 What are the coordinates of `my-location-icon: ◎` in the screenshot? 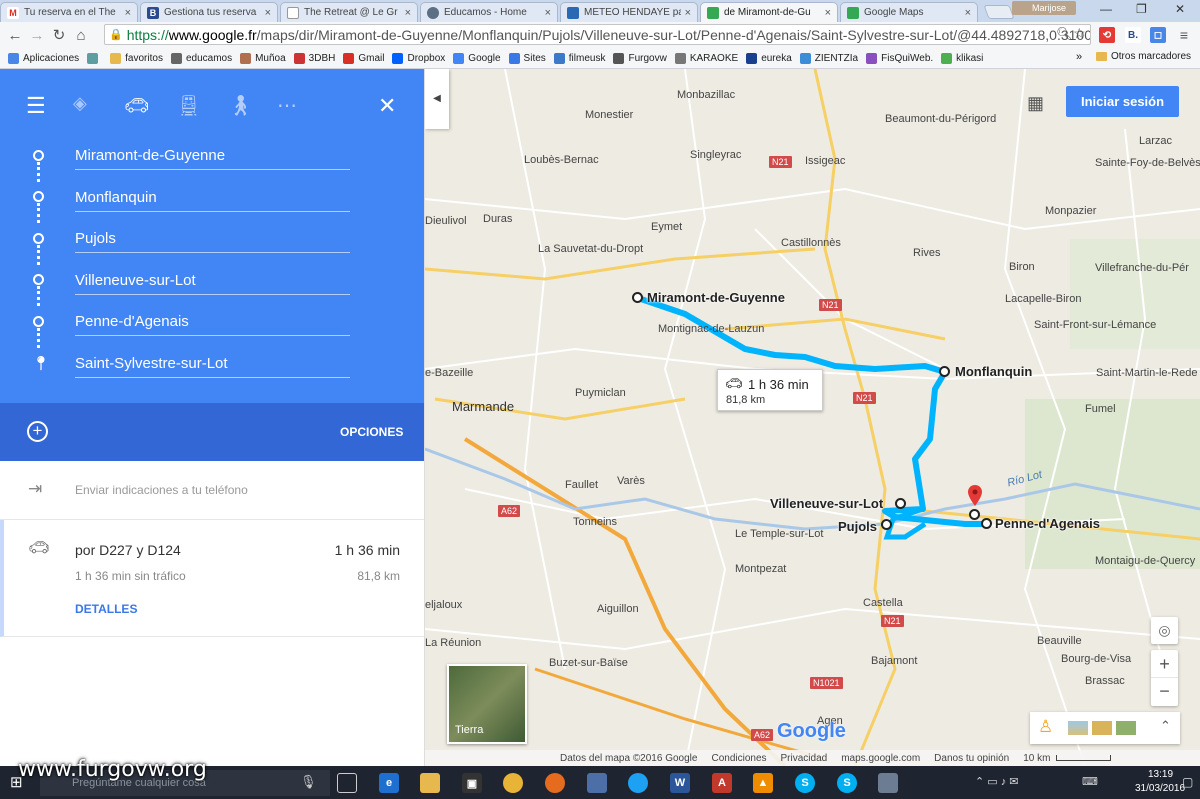 It's located at (1164, 630).